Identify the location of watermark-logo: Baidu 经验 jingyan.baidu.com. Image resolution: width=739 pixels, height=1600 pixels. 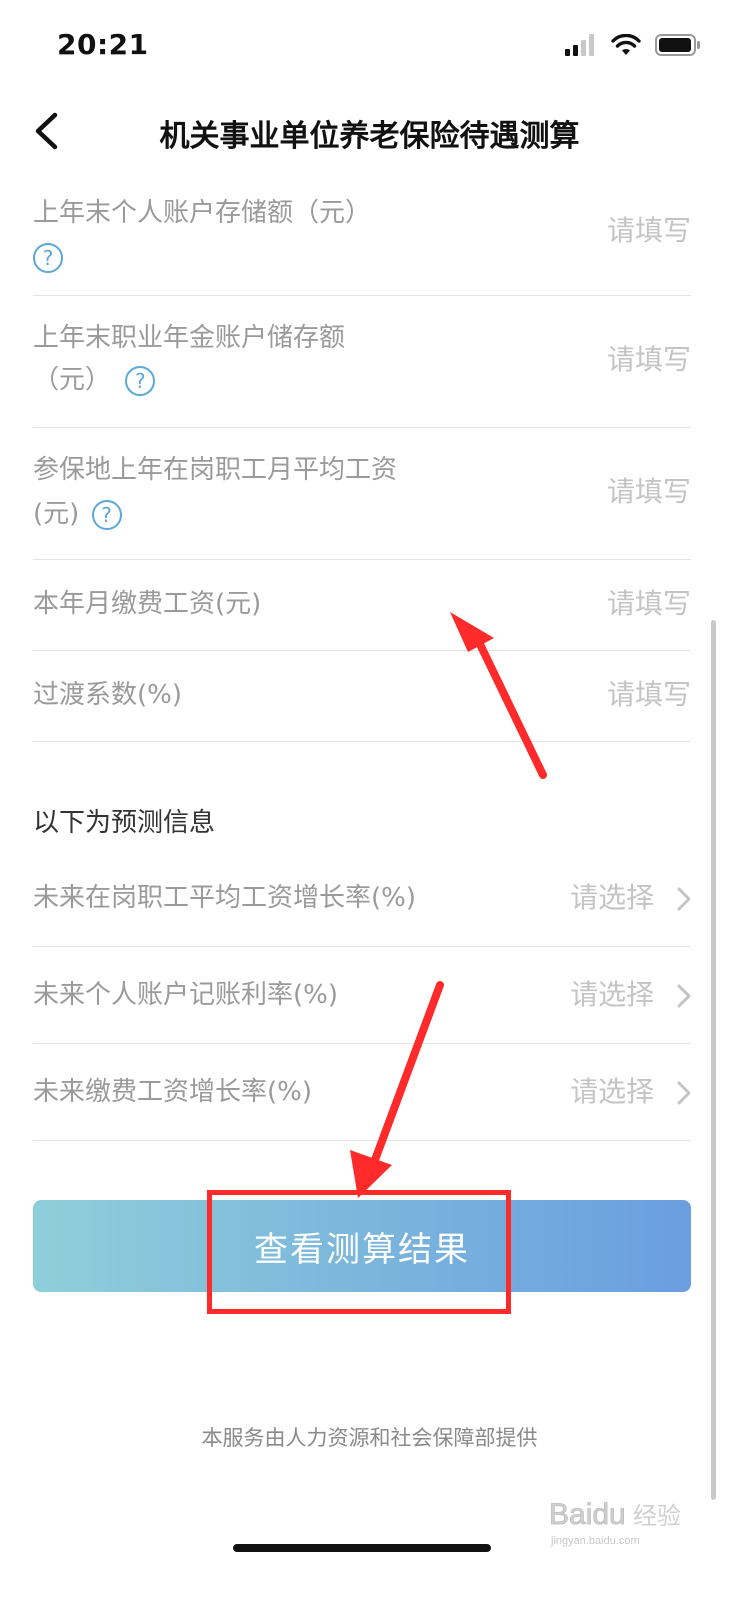
(615, 1522).